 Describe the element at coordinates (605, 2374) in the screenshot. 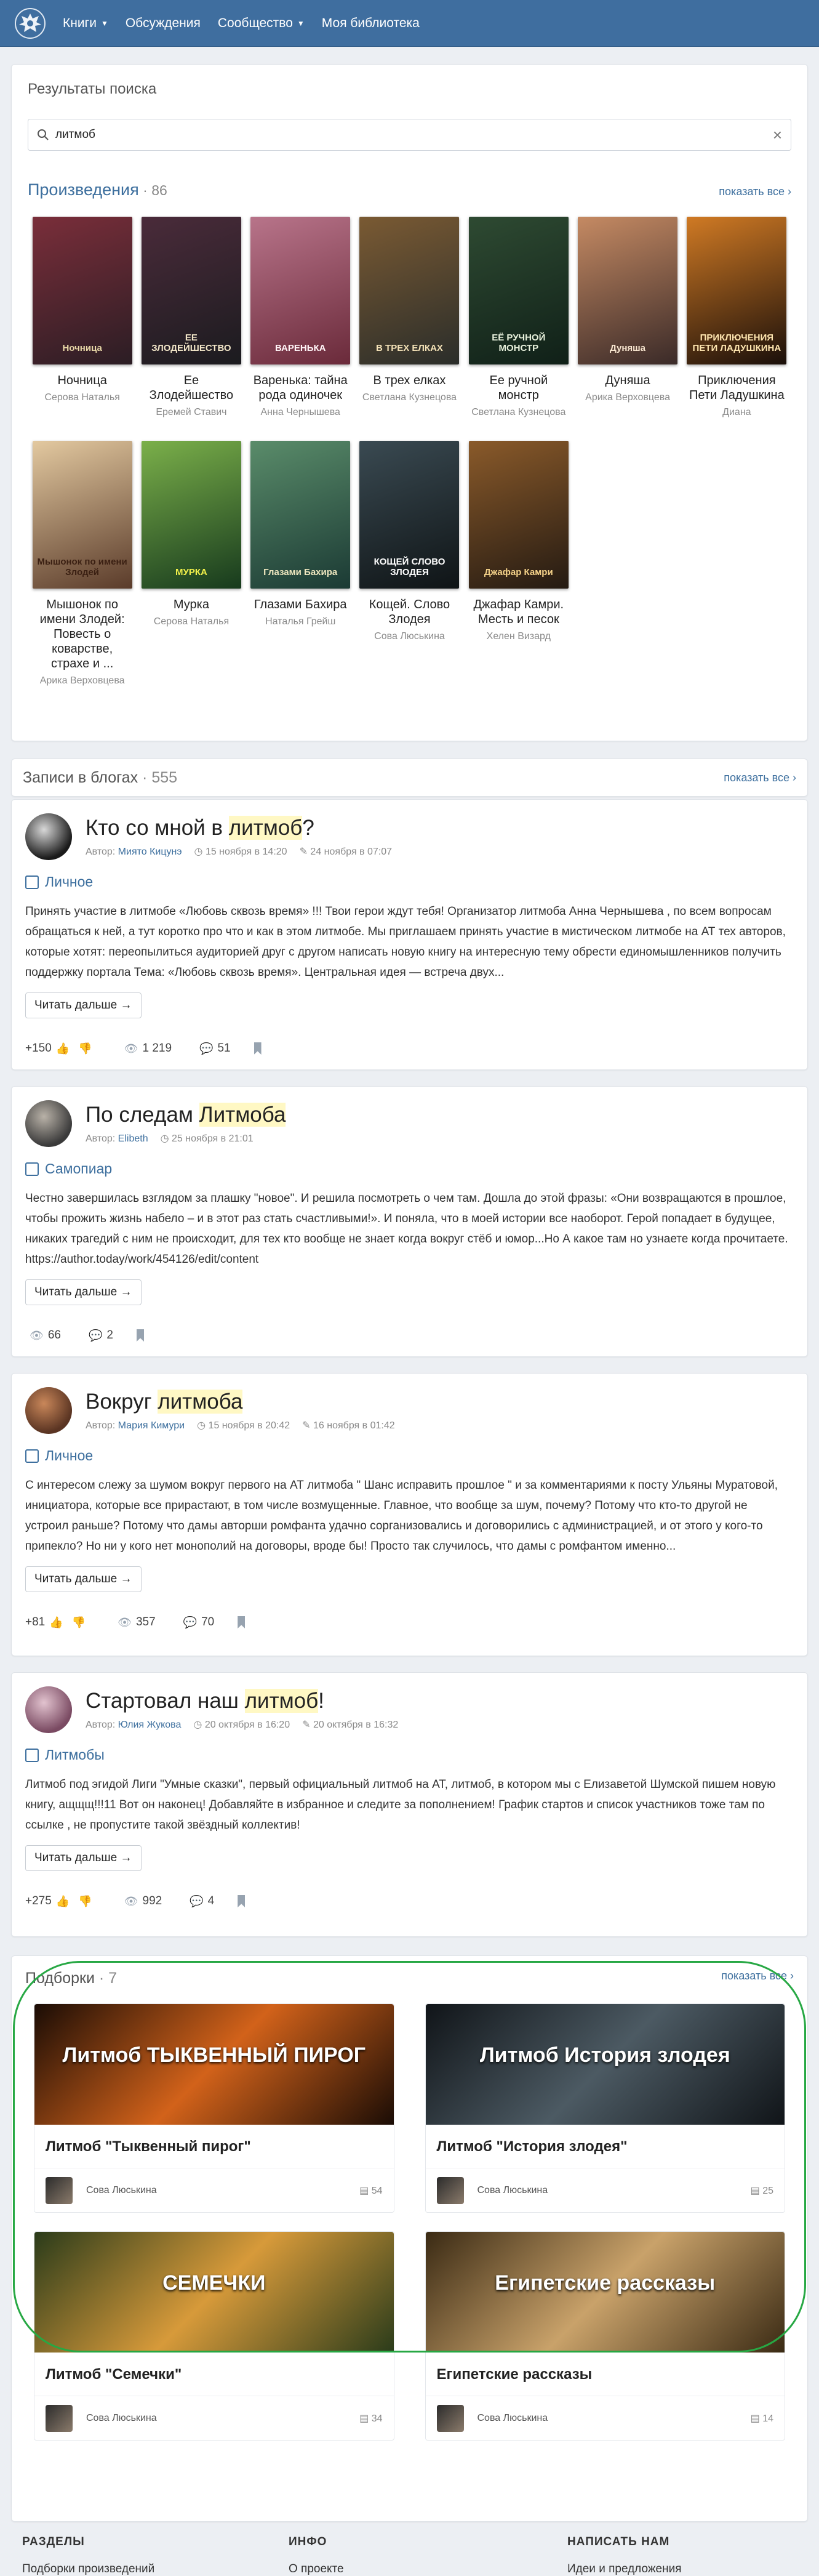

I see `selection-title: Египетские рассказы` at that location.